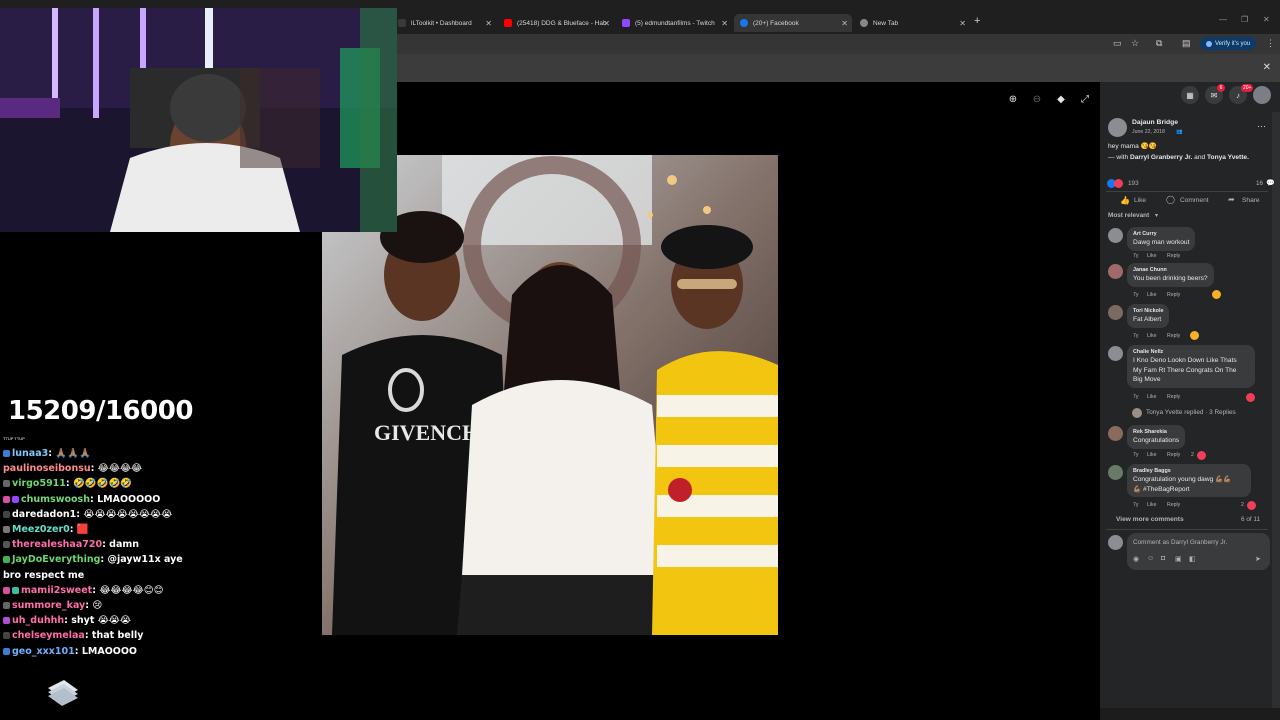 The width and height of the screenshot is (1280, 720). I want to click on comment-bubble: Rek Sharekia Congratulations, so click(1156, 437).